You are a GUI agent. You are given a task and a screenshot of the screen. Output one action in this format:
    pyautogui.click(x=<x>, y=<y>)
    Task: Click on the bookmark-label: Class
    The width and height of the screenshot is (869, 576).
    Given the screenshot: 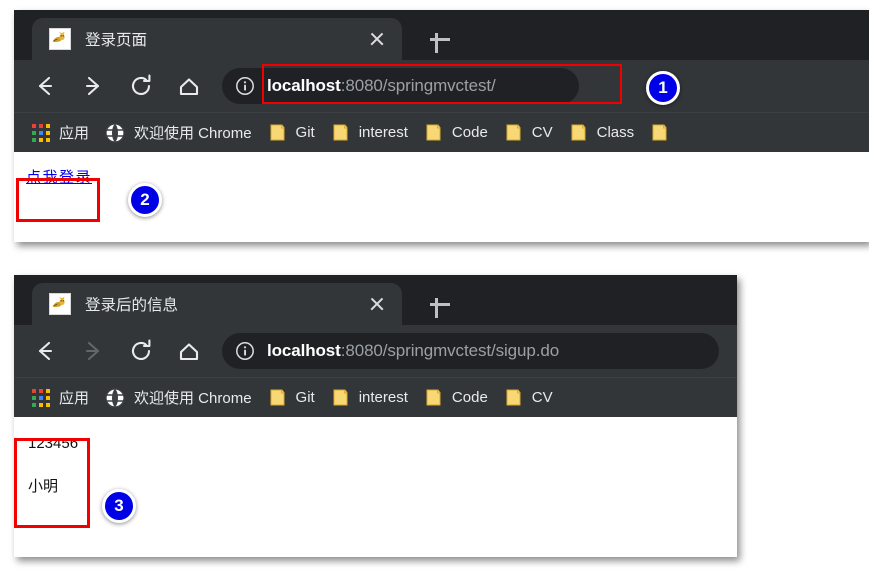 What is the action you would take?
    pyautogui.click(x=615, y=132)
    